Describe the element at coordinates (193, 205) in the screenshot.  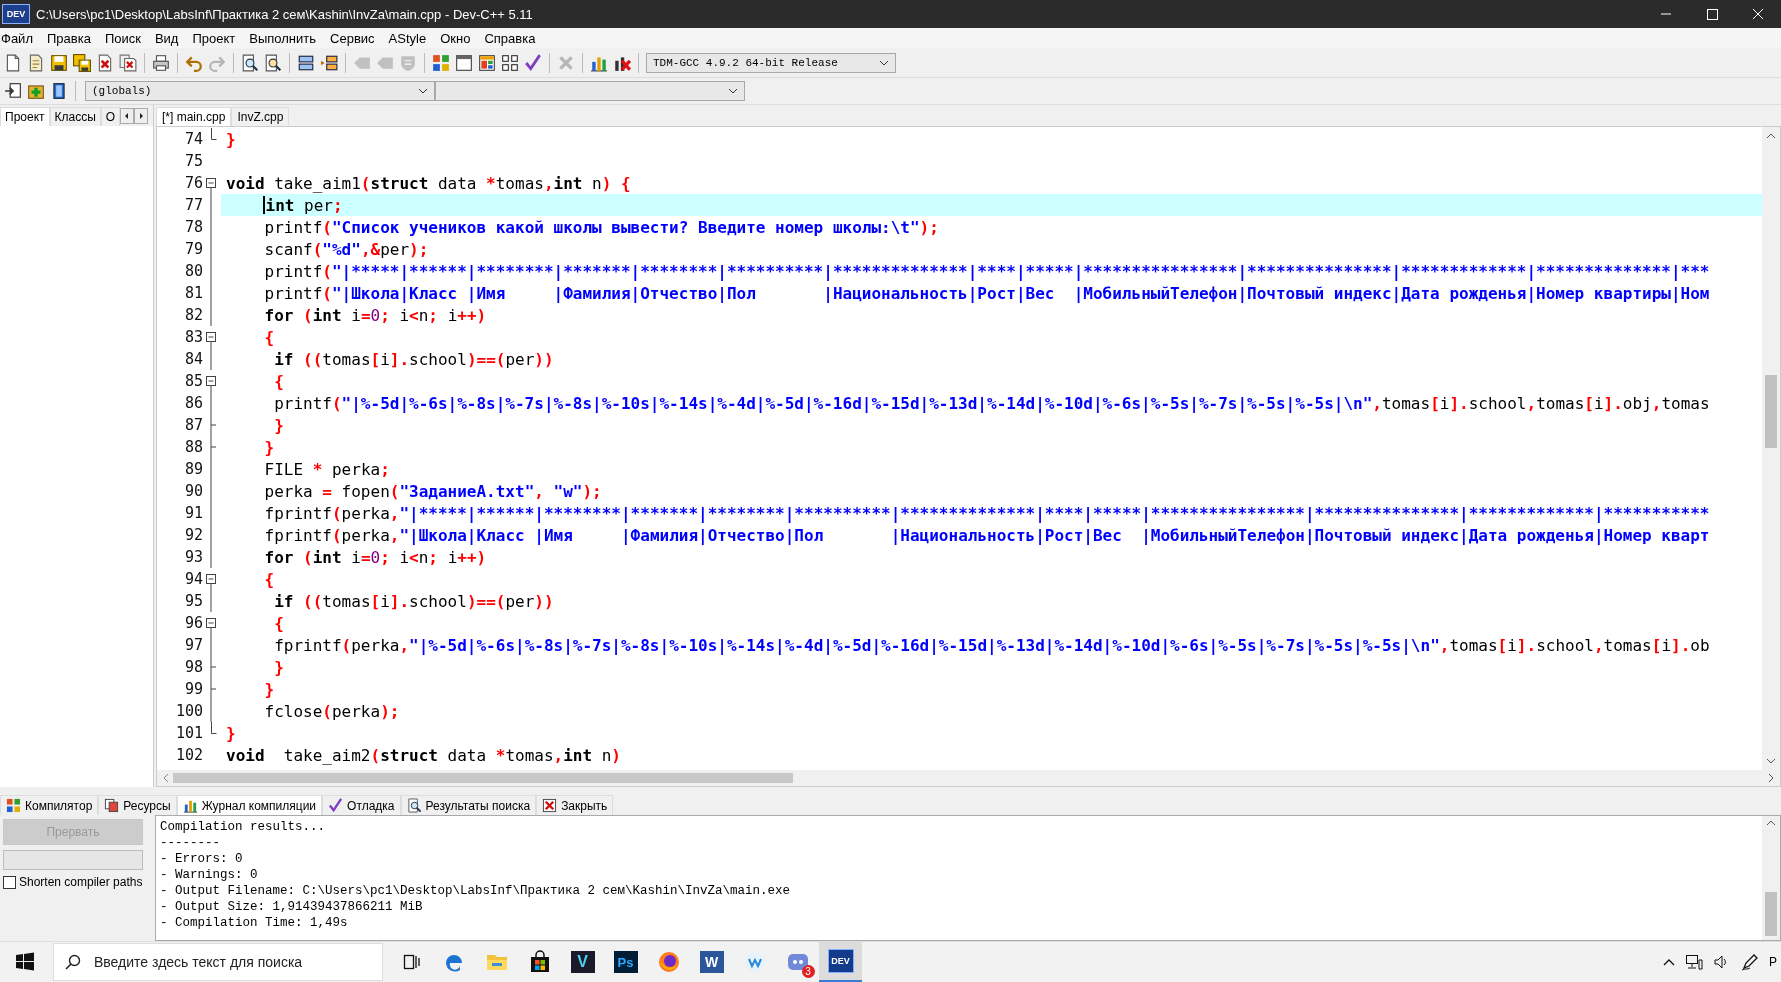
I see `line-number: 77` at that location.